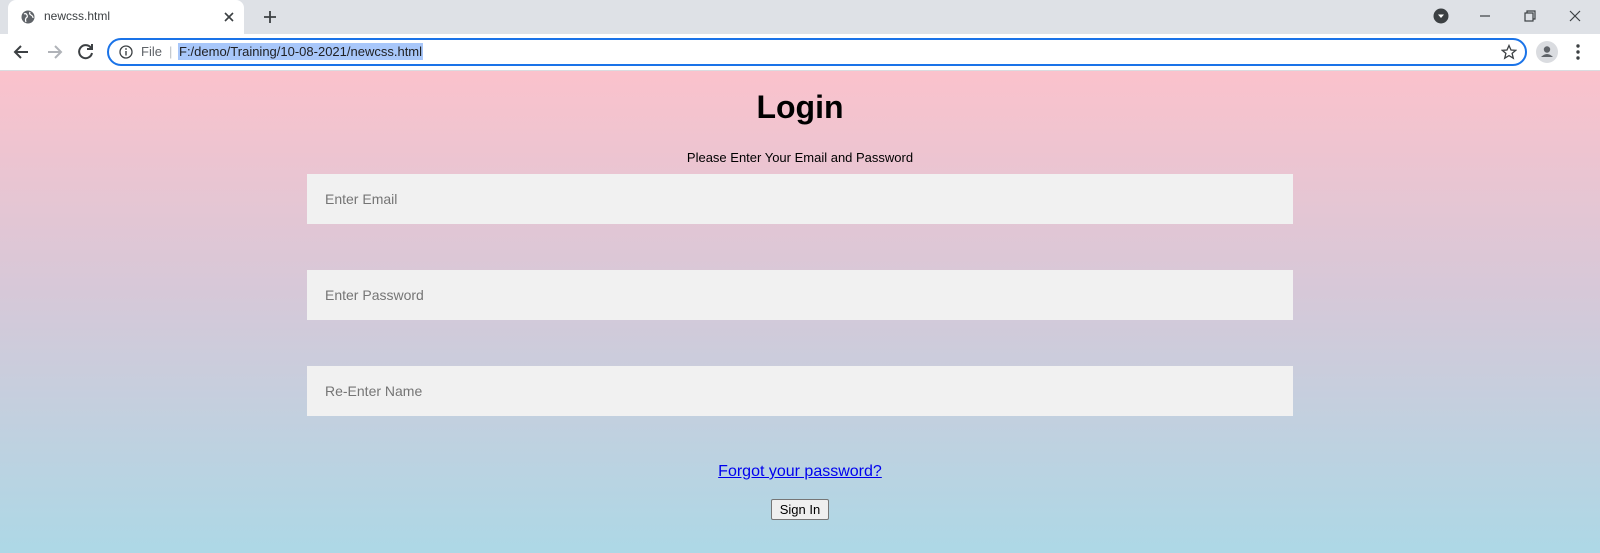  I want to click on restore-icon, so click(1530, 16).